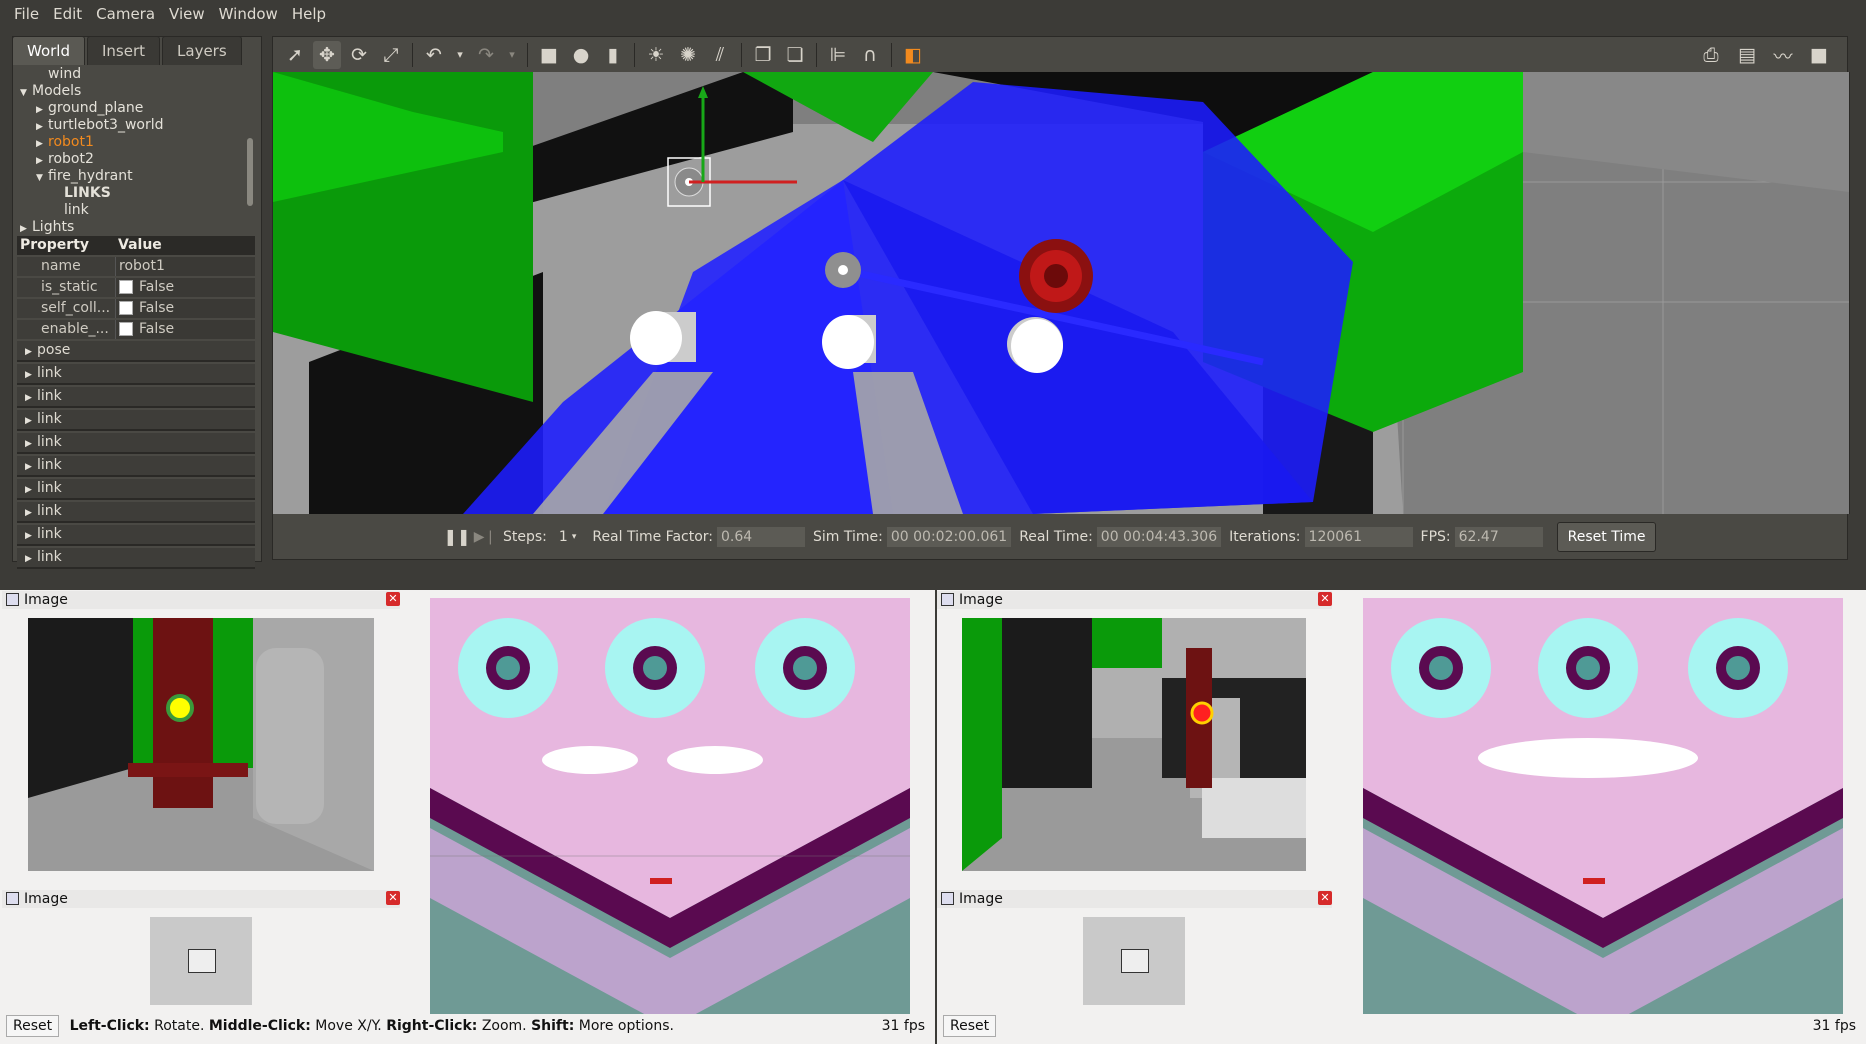 The image size is (1866, 1044). What do you see at coordinates (574, 537) in the screenshot?
I see `steps-dropdown-icon: ▾` at bounding box center [574, 537].